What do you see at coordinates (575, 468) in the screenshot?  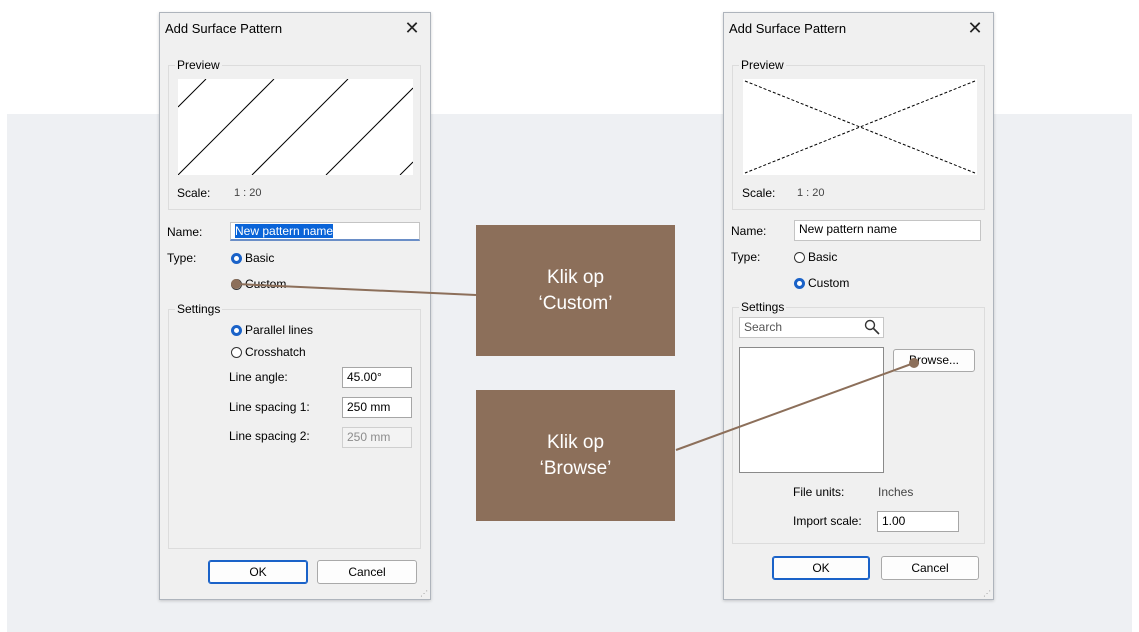 I see `callout-browse-line2: ‘Browse’` at bounding box center [575, 468].